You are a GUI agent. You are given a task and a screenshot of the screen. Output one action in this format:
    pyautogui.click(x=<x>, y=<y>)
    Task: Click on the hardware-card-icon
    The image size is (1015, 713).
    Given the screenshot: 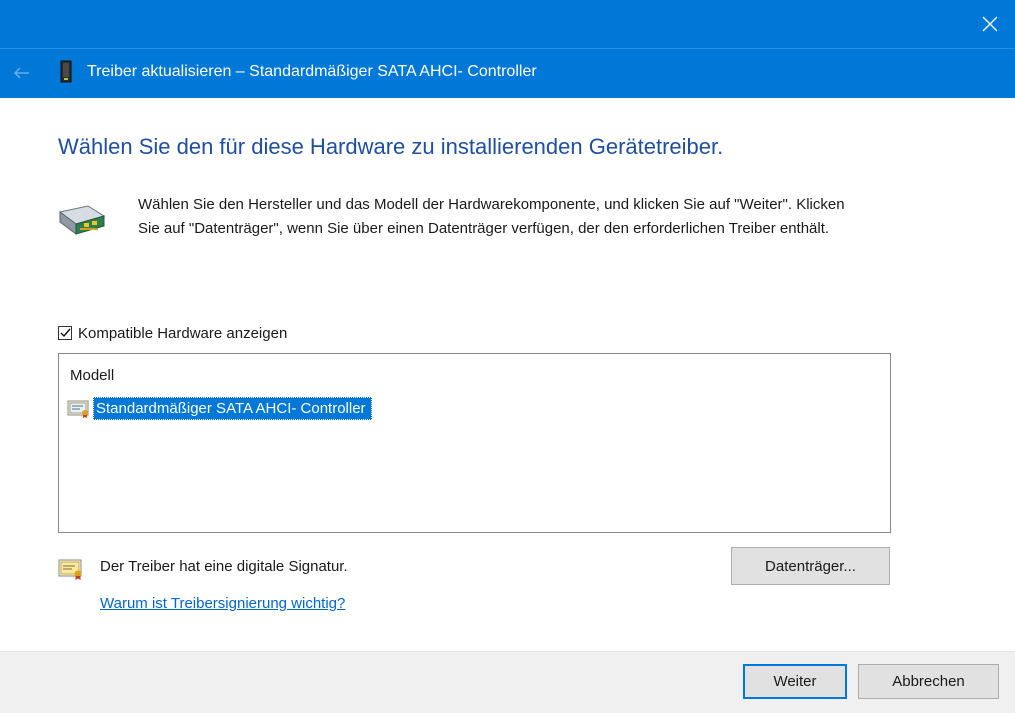 What is the action you would take?
    pyautogui.click(x=82, y=220)
    